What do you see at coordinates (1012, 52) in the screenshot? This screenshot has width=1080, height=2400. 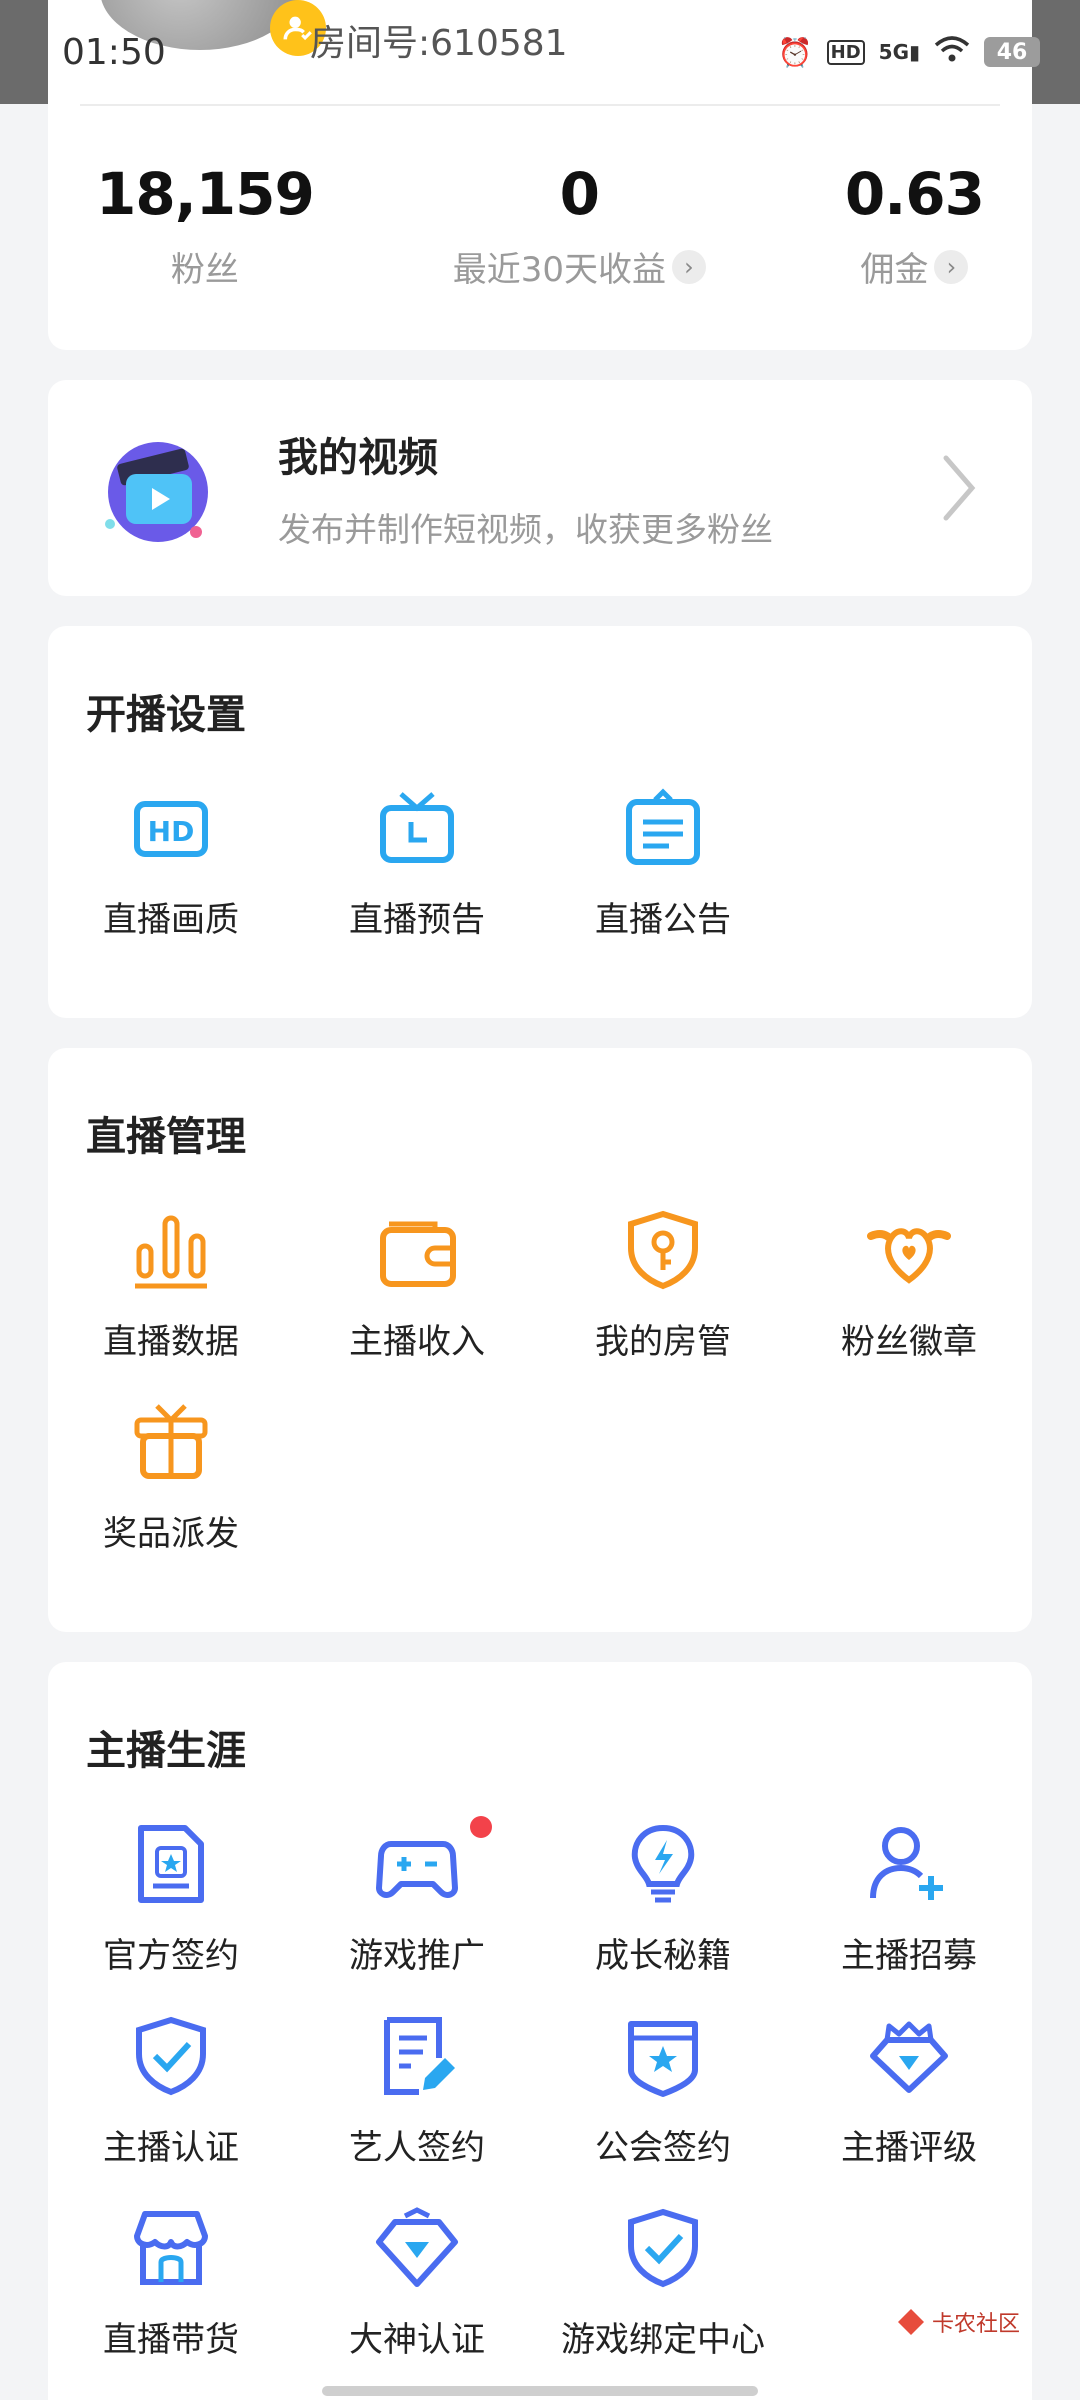 I see `battery-icon: 46` at bounding box center [1012, 52].